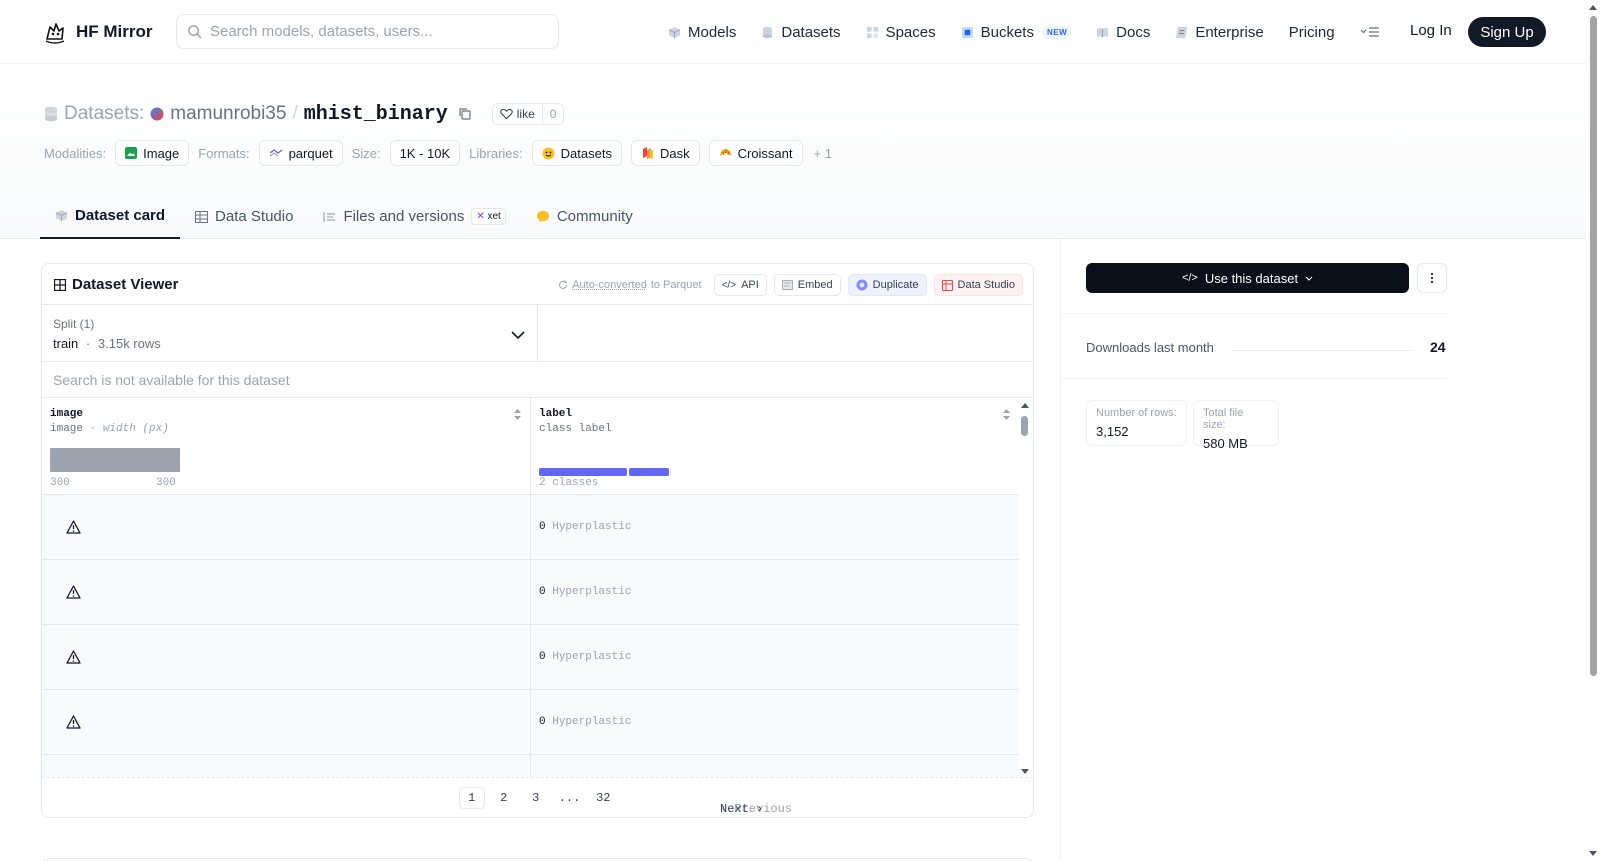  I want to click on more-libraries: + 1, so click(823, 153).